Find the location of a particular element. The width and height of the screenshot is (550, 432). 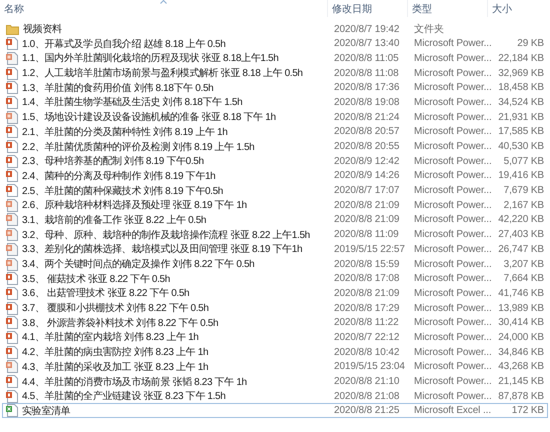

file-row: 1.0、开幕式及学员自我介绍 赵雄 8.18 上午 0.5h 2020/8/7 13:40 Microsoft Power... 29 KB is located at coordinates (275, 43).